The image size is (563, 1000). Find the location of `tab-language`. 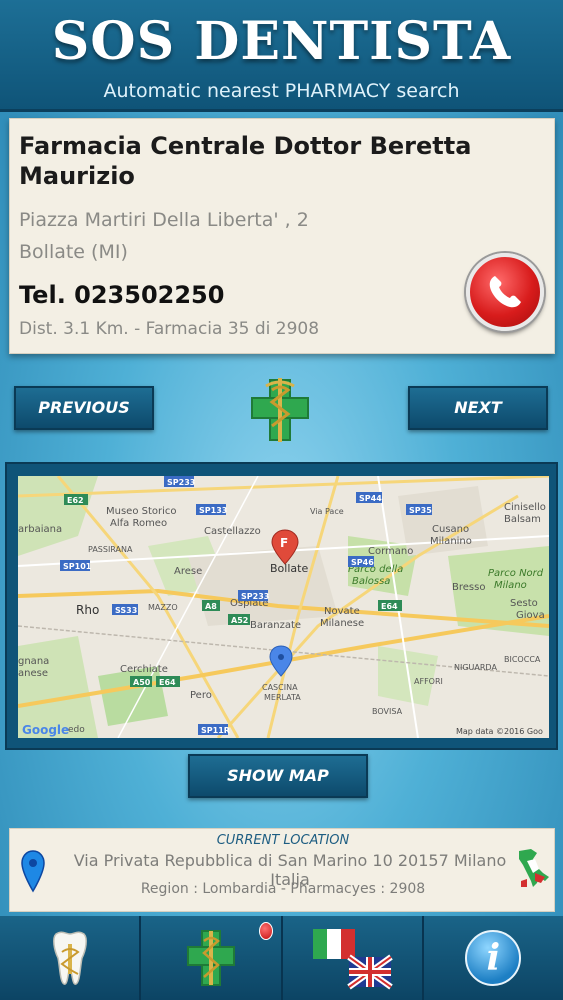

tab-language is located at coordinates (353, 958).